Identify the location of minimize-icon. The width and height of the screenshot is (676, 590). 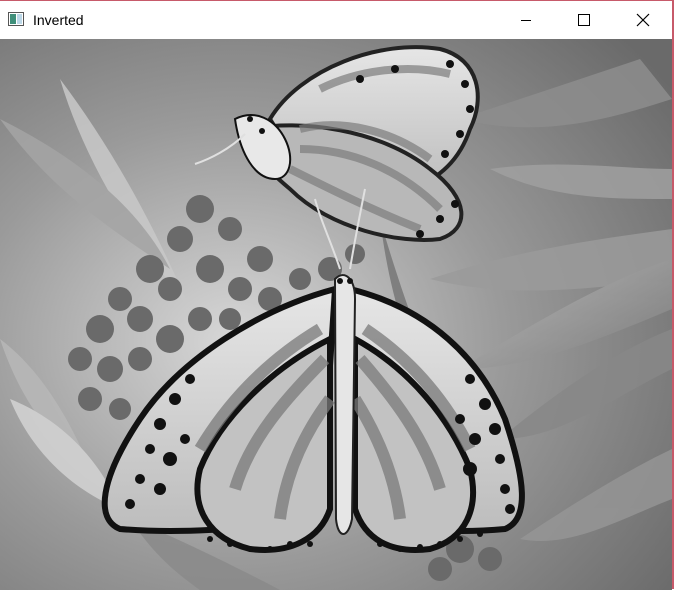
(526, 20).